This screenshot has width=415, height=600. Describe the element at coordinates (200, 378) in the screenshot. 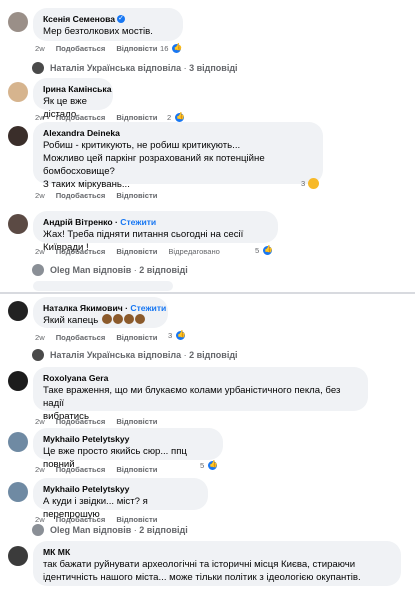

I see `comment-author: Roxolyana Gera` at that location.